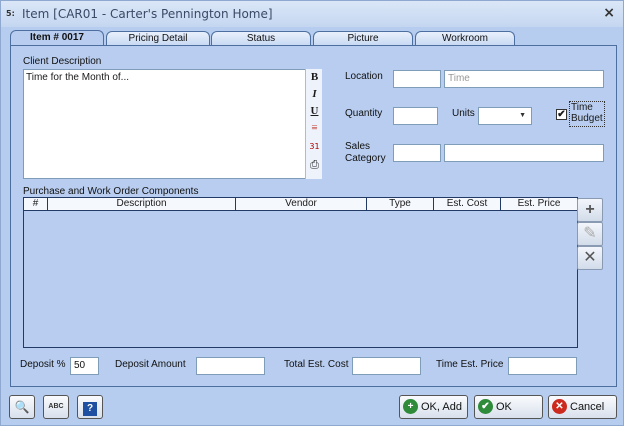 This screenshot has width=624, height=426. I want to click on ok-button: ✔ OK, so click(508, 407).